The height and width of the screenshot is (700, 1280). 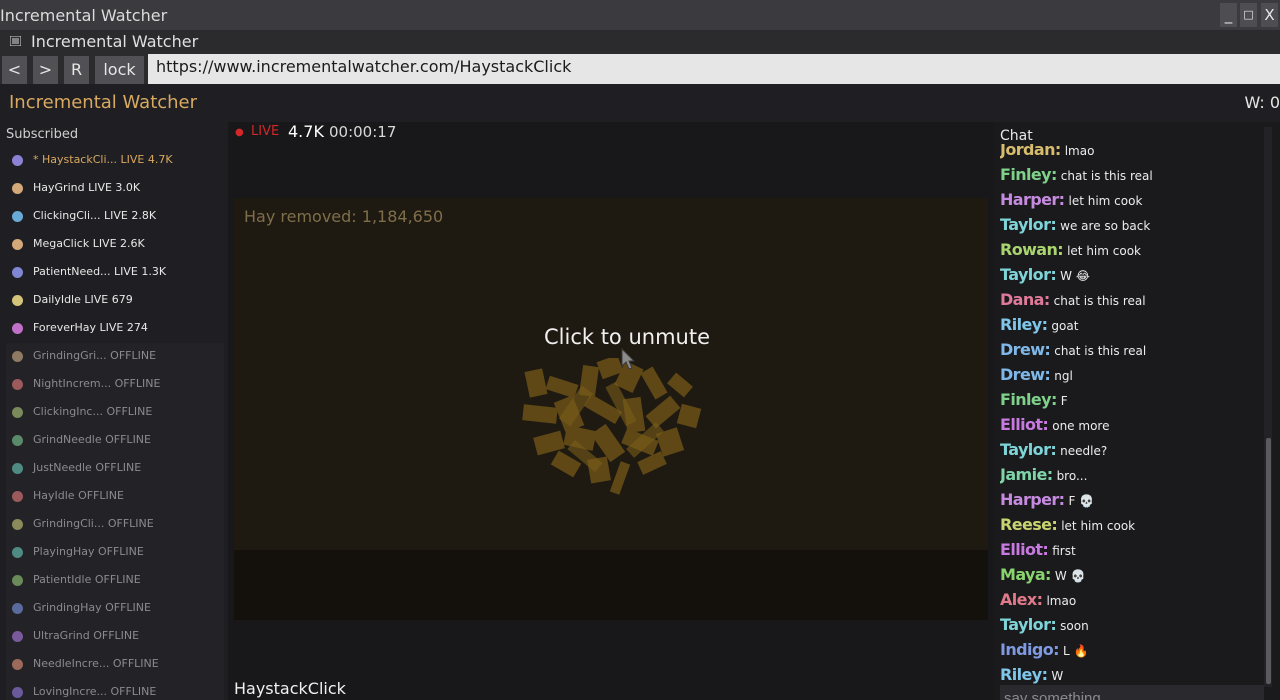 I want to click on sidebar-channel-item: PatientIdle OFFLINE, so click(x=115, y=581).